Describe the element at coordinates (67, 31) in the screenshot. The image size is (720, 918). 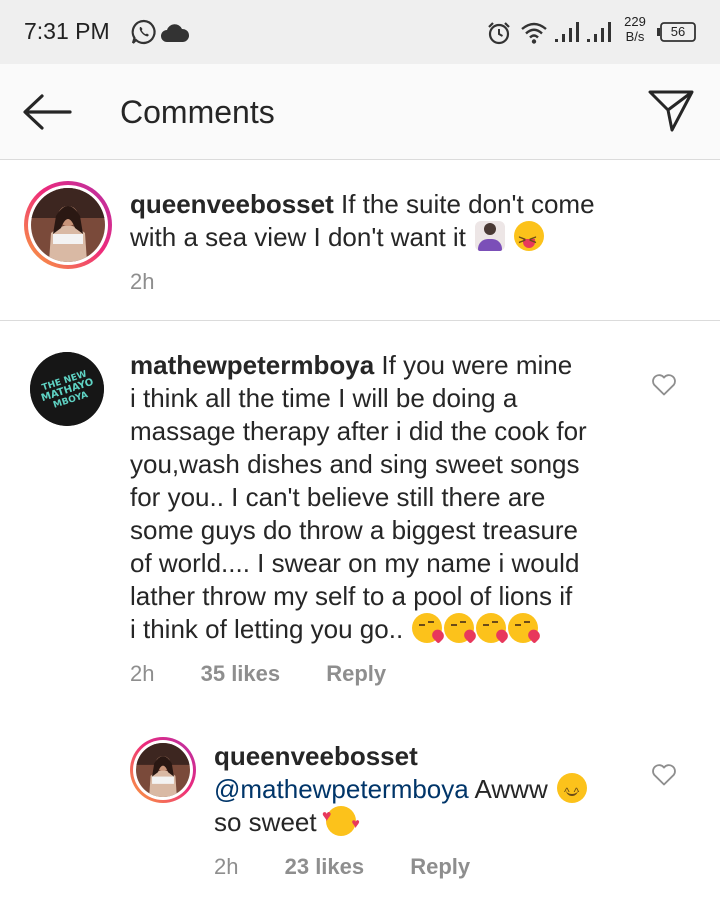
I see `status-time: 7:31 PM` at that location.